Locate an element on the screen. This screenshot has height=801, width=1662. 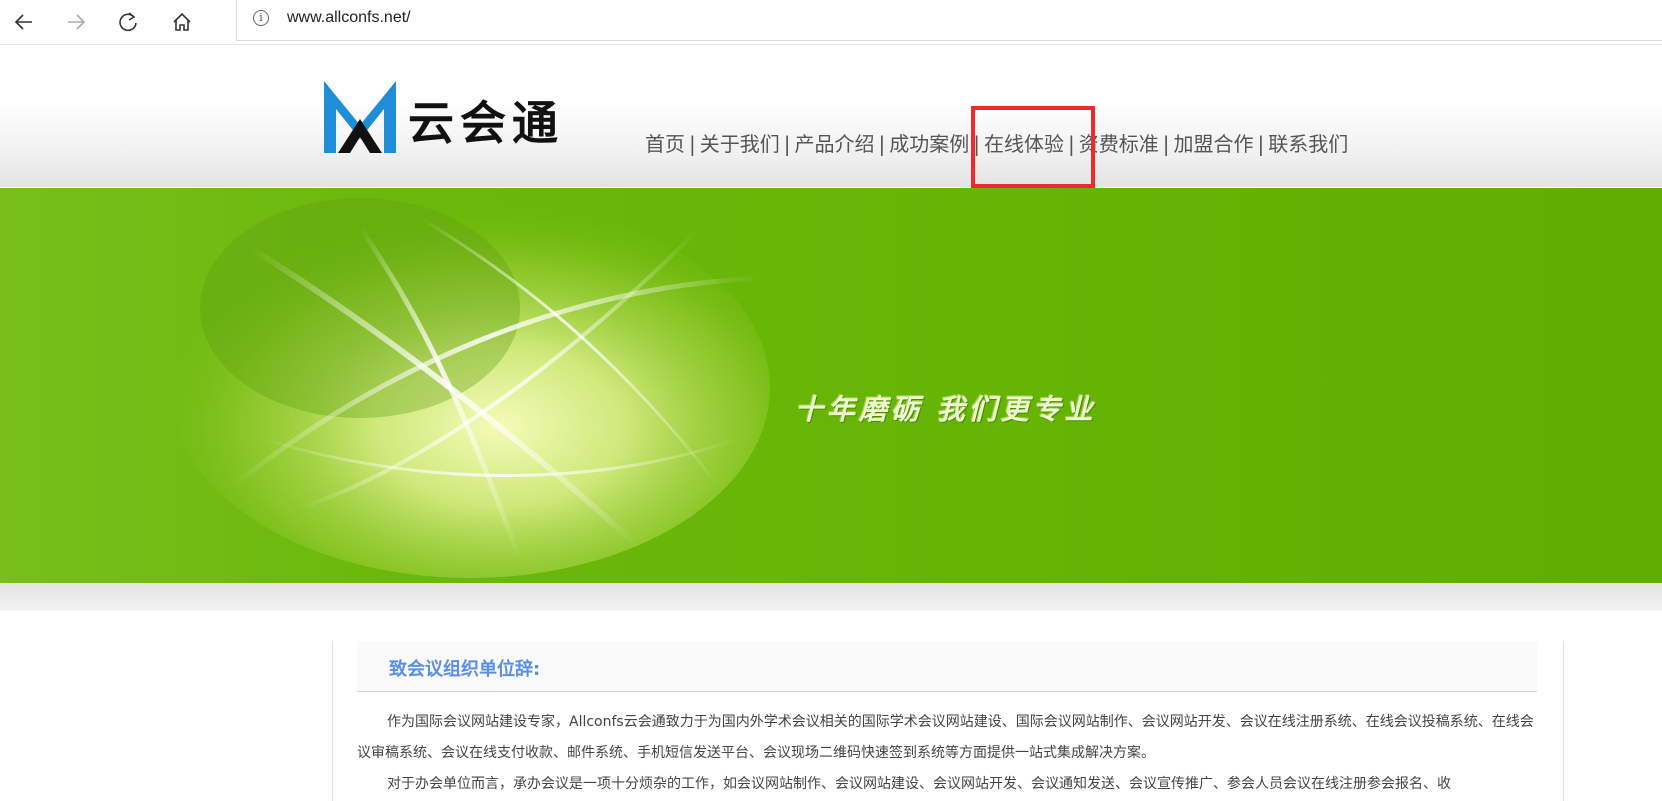
highlight-box is located at coordinates (1033, 147).